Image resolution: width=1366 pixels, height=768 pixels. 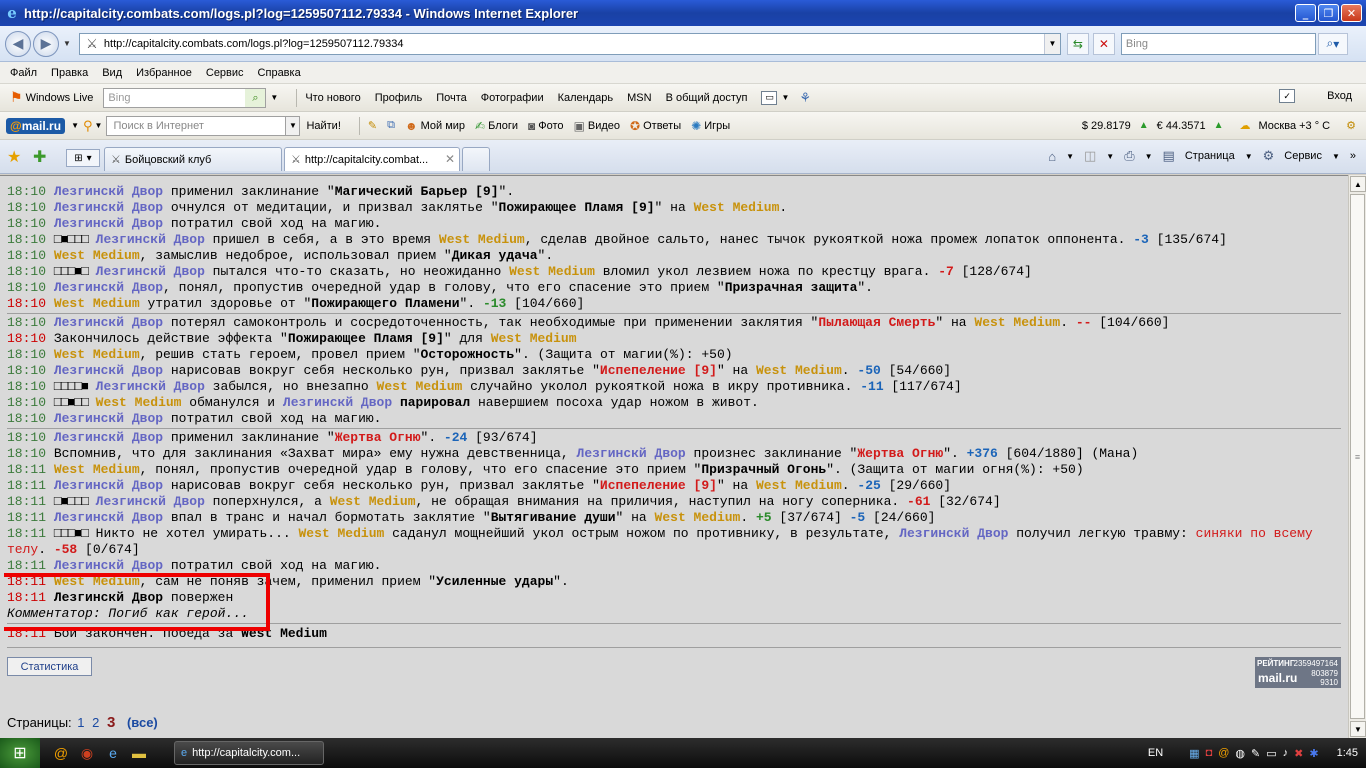 What do you see at coordinates (87, 753) in the screenshot?
I see `browser-icon: ◉` at bounding box center [87, 753].